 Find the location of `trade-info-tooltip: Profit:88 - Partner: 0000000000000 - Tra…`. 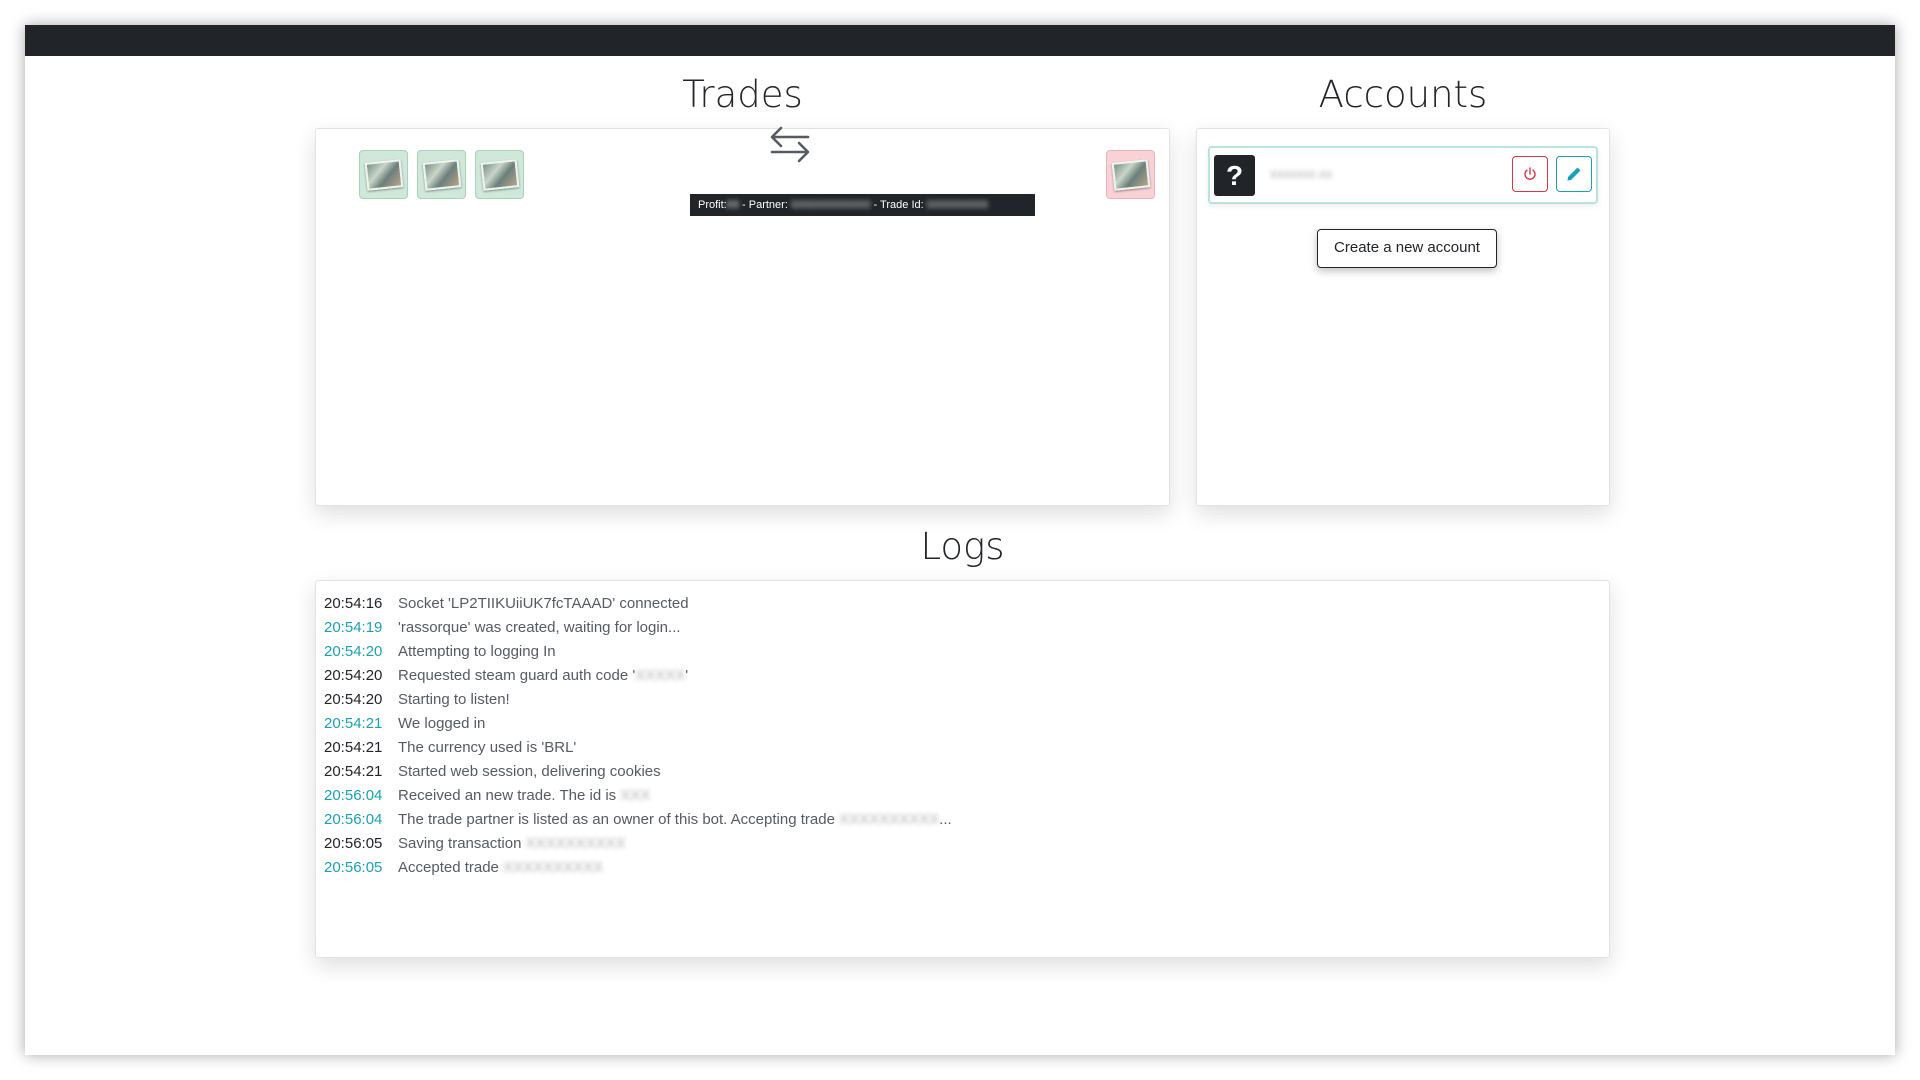

trade-info-tooltip: Profit:88 - Partner: 0000000000000 - Tra… is located at coordinates (862, 205).